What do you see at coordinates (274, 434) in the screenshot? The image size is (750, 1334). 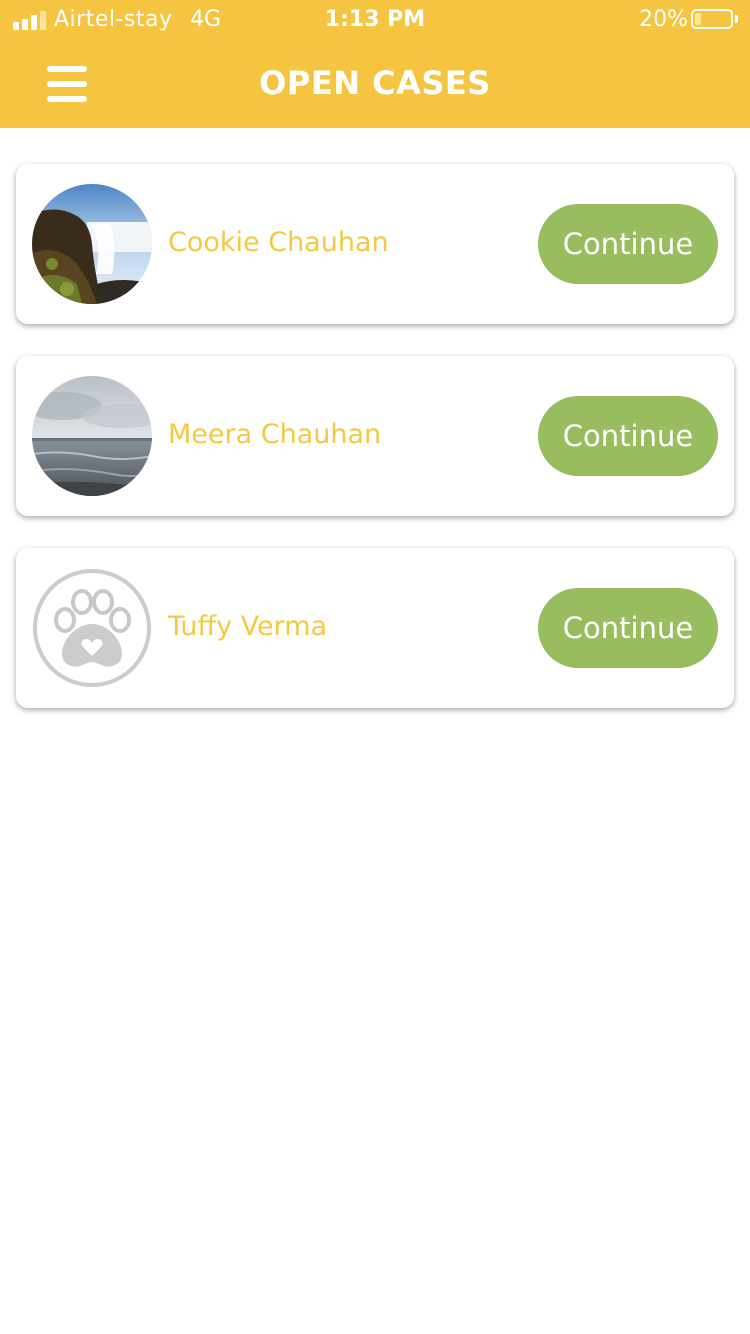 I see `case-name: Meera Chauhan` at bounding box center [274, 434].